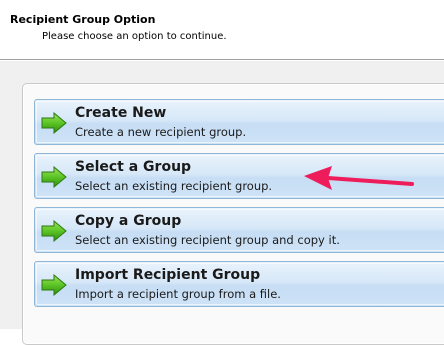 The width and height of the screenshot is (444, 345). I want to click on option-title: Import Recipient Group, so click(168, 275).